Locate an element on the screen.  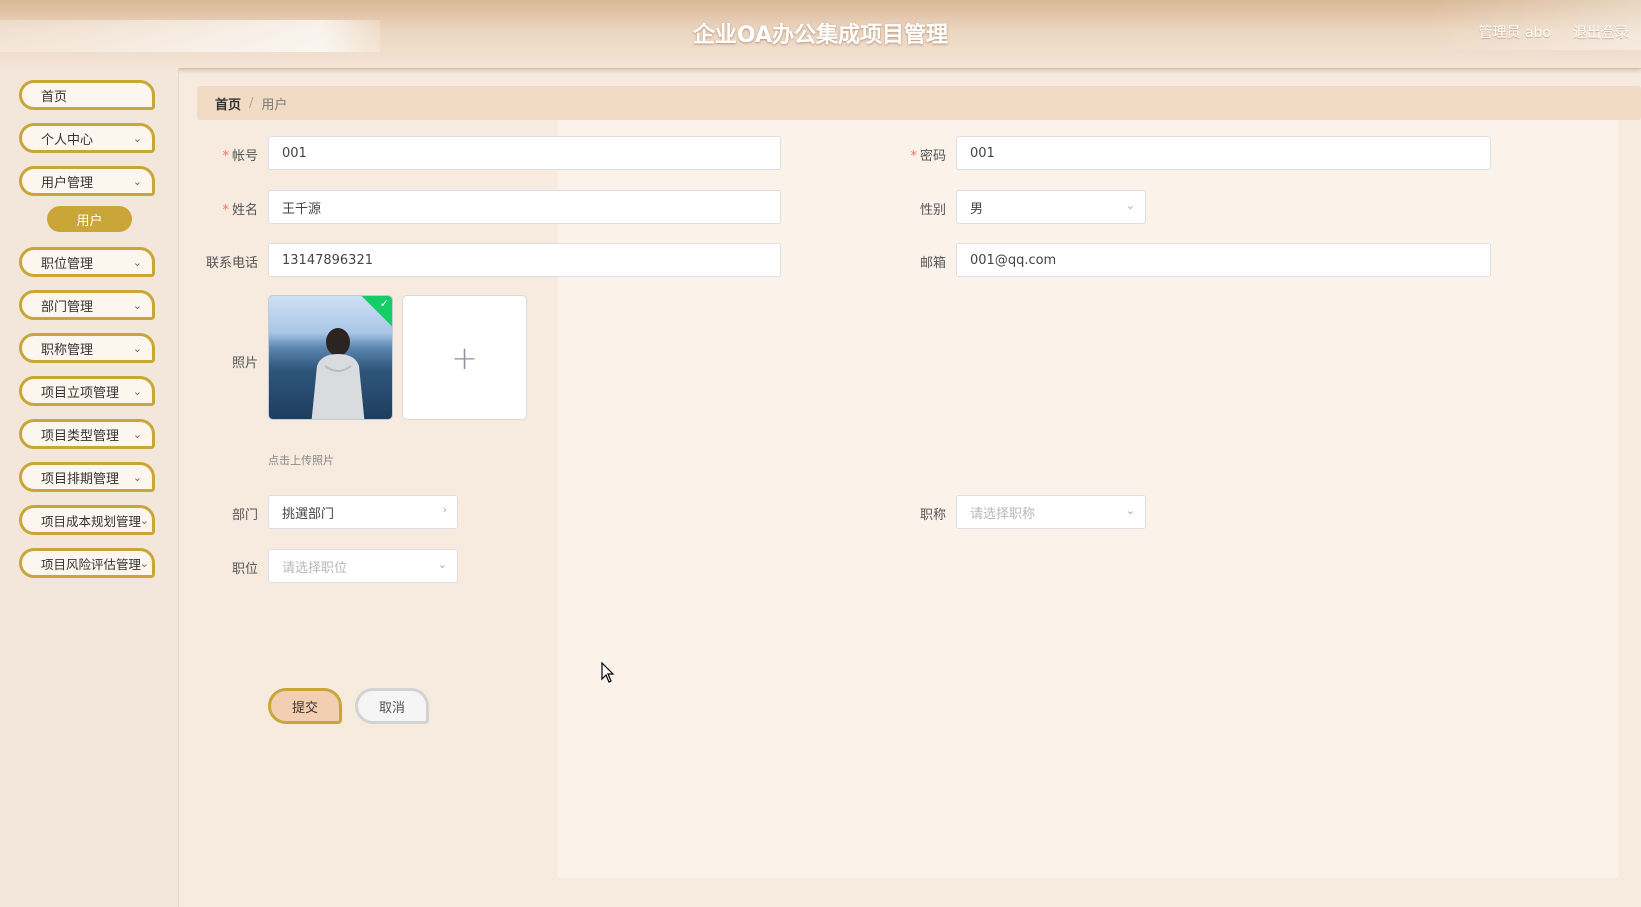
sidebar-item-project-risk: 项目风险评估管理 ⌄ is located at coordinates (87, 563).